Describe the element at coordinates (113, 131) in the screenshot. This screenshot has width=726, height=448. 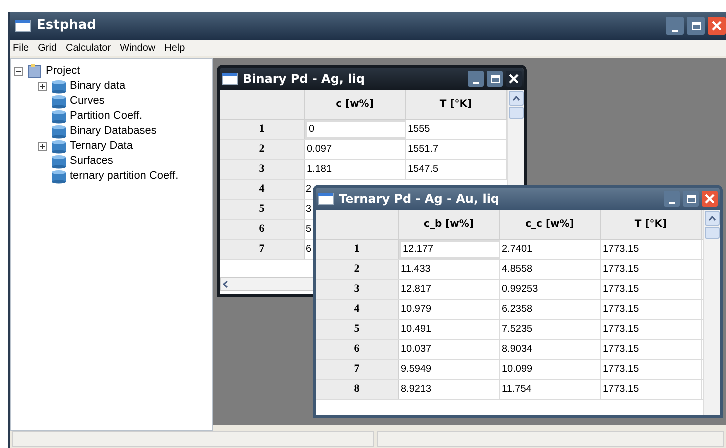
I see `tree-item: Binary Databases` at that location.